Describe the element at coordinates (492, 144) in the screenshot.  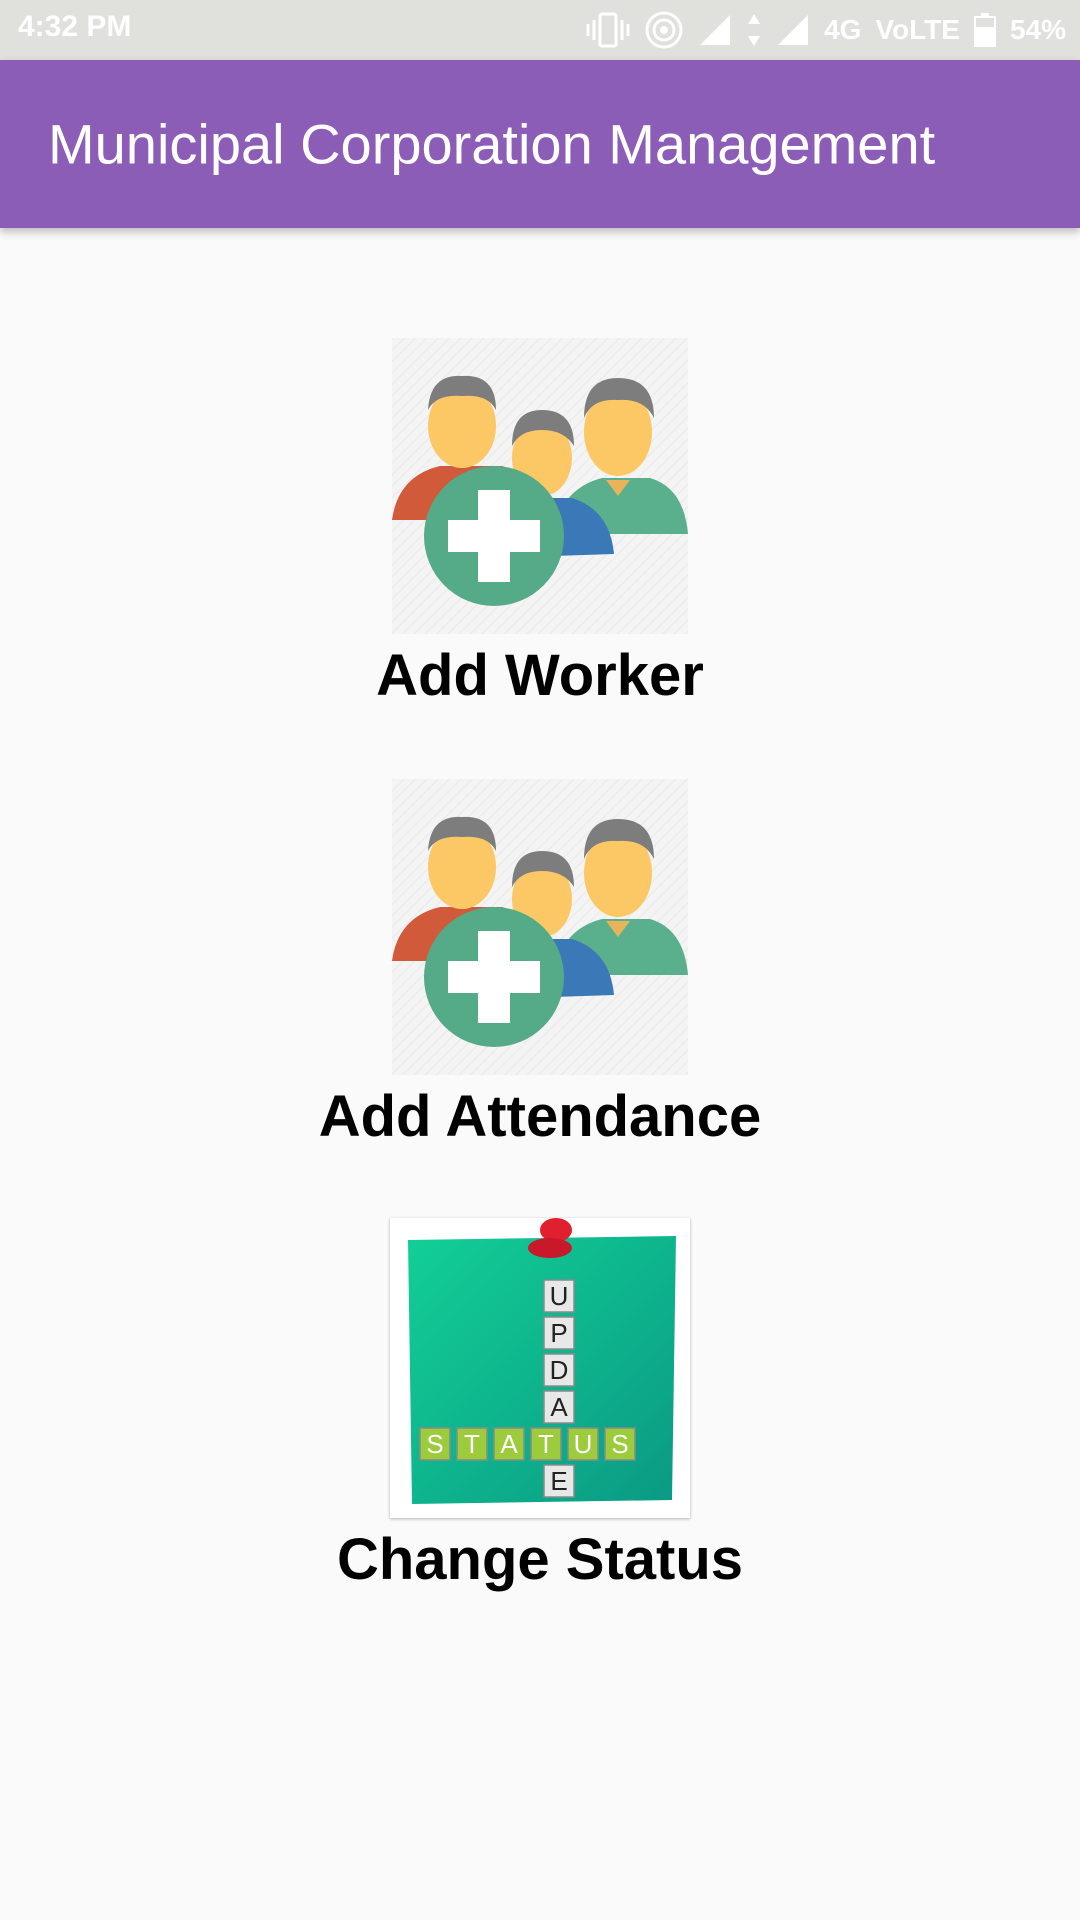
I see `app-title: Municipal Corporation Management` at that location.